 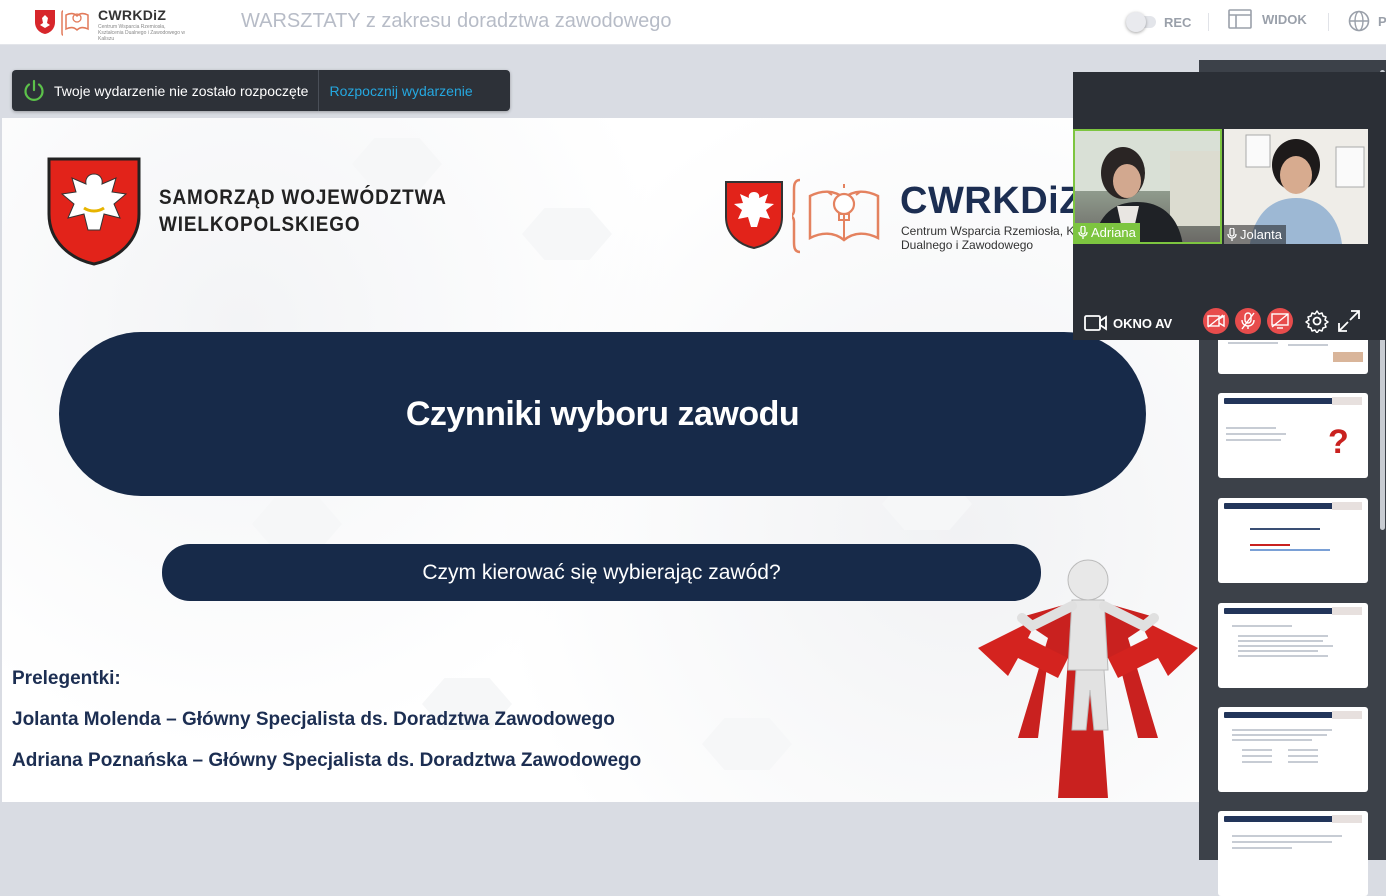 What do you see at coordinates (1284, 19) in the screenshot?
I see `view-label: WIDOK` at bounding box center [1284, 19].